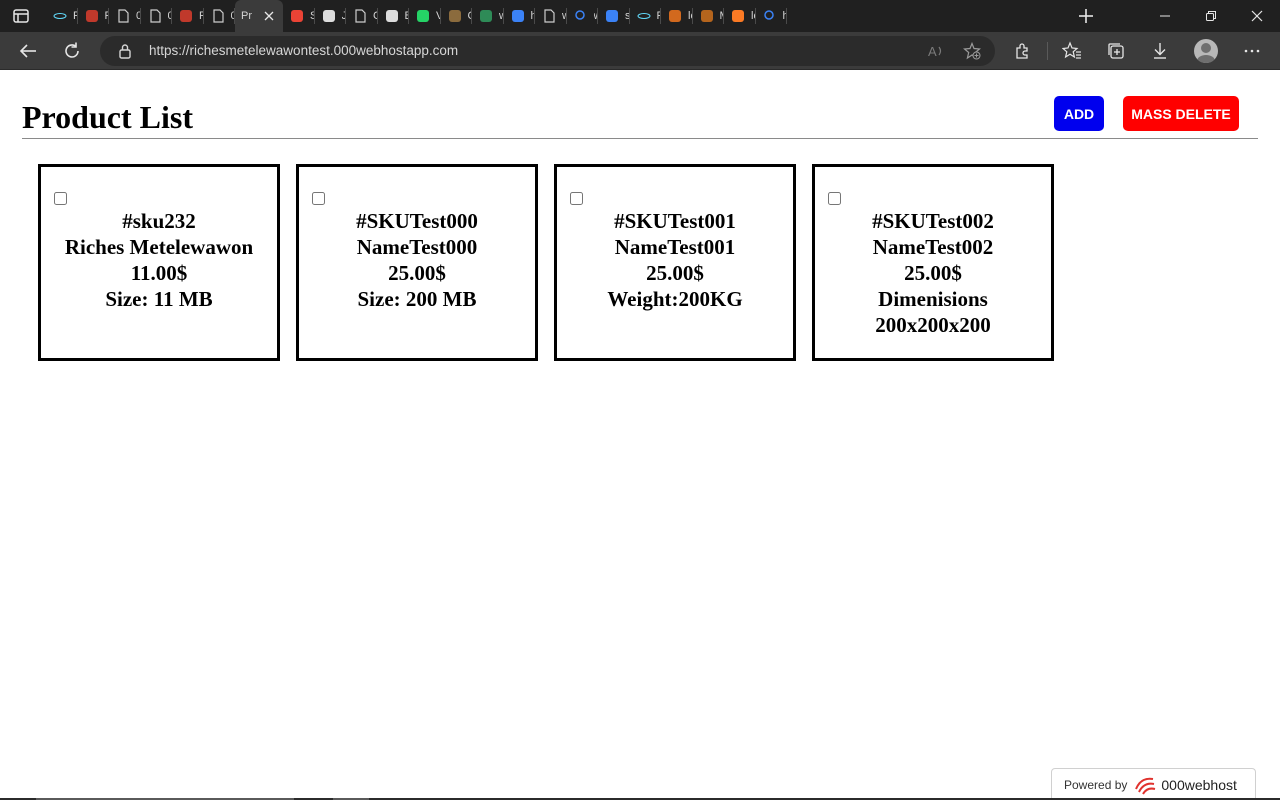  What do you see at coordinates (936, 51) in the screenshot?
I see `read-aloud-icon: A` at bounding box center [936, 51].